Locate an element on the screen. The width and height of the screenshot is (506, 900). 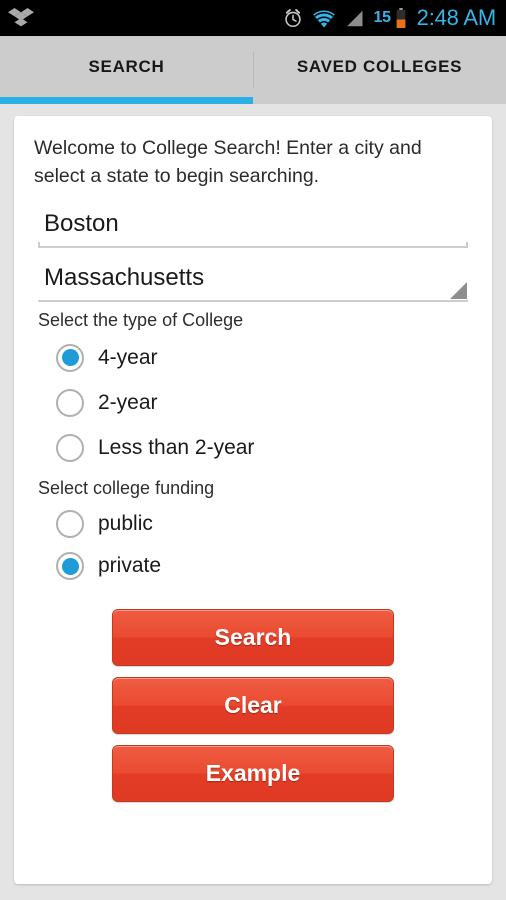
wifi-icon is located at coordinates (324, 18).